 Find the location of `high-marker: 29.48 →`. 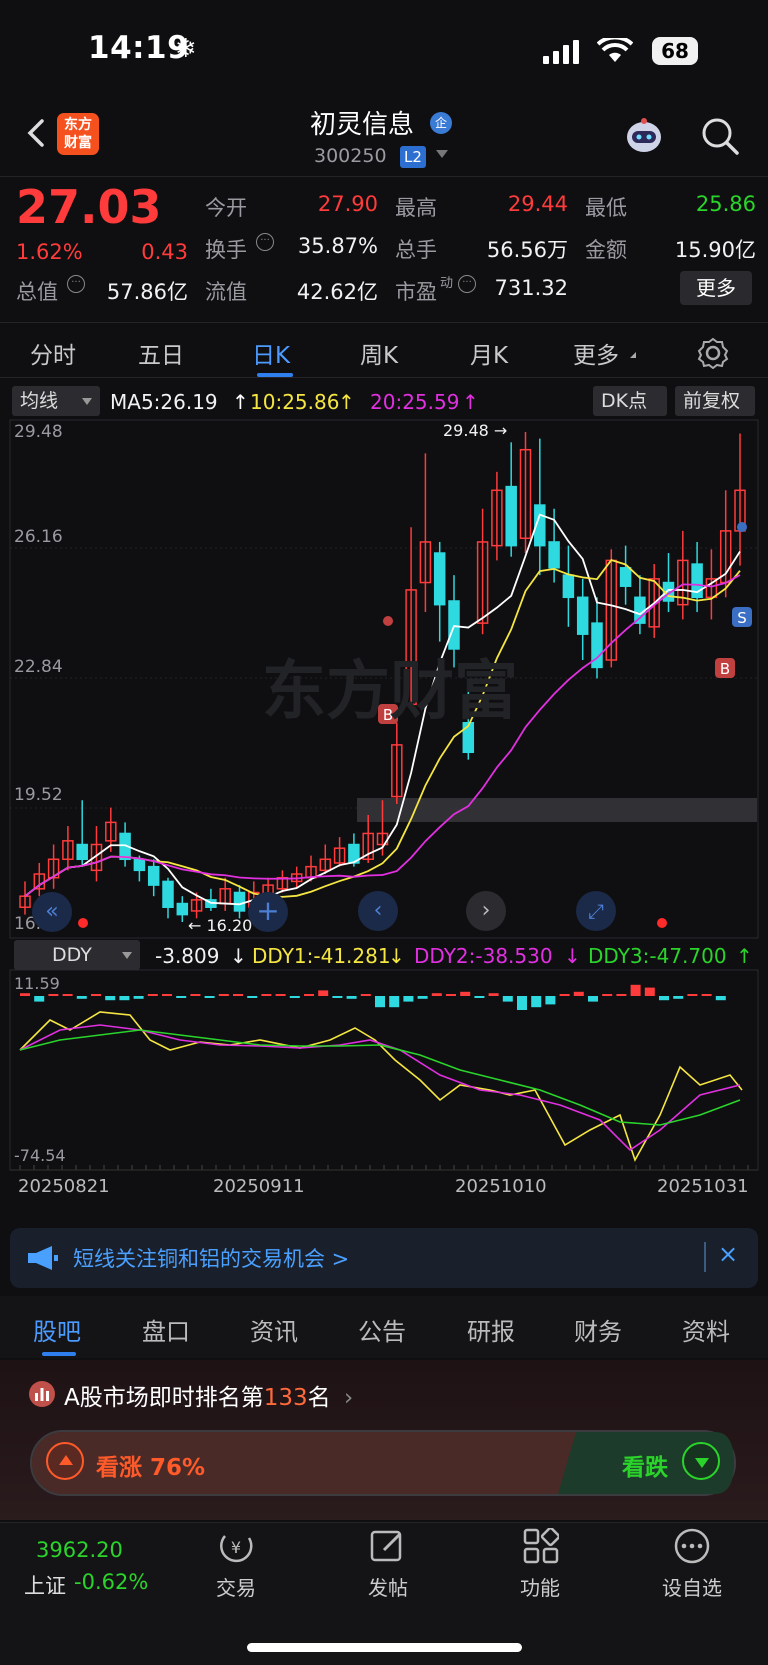

high-marker: 29.48 → is located at coordinates (475, 430).